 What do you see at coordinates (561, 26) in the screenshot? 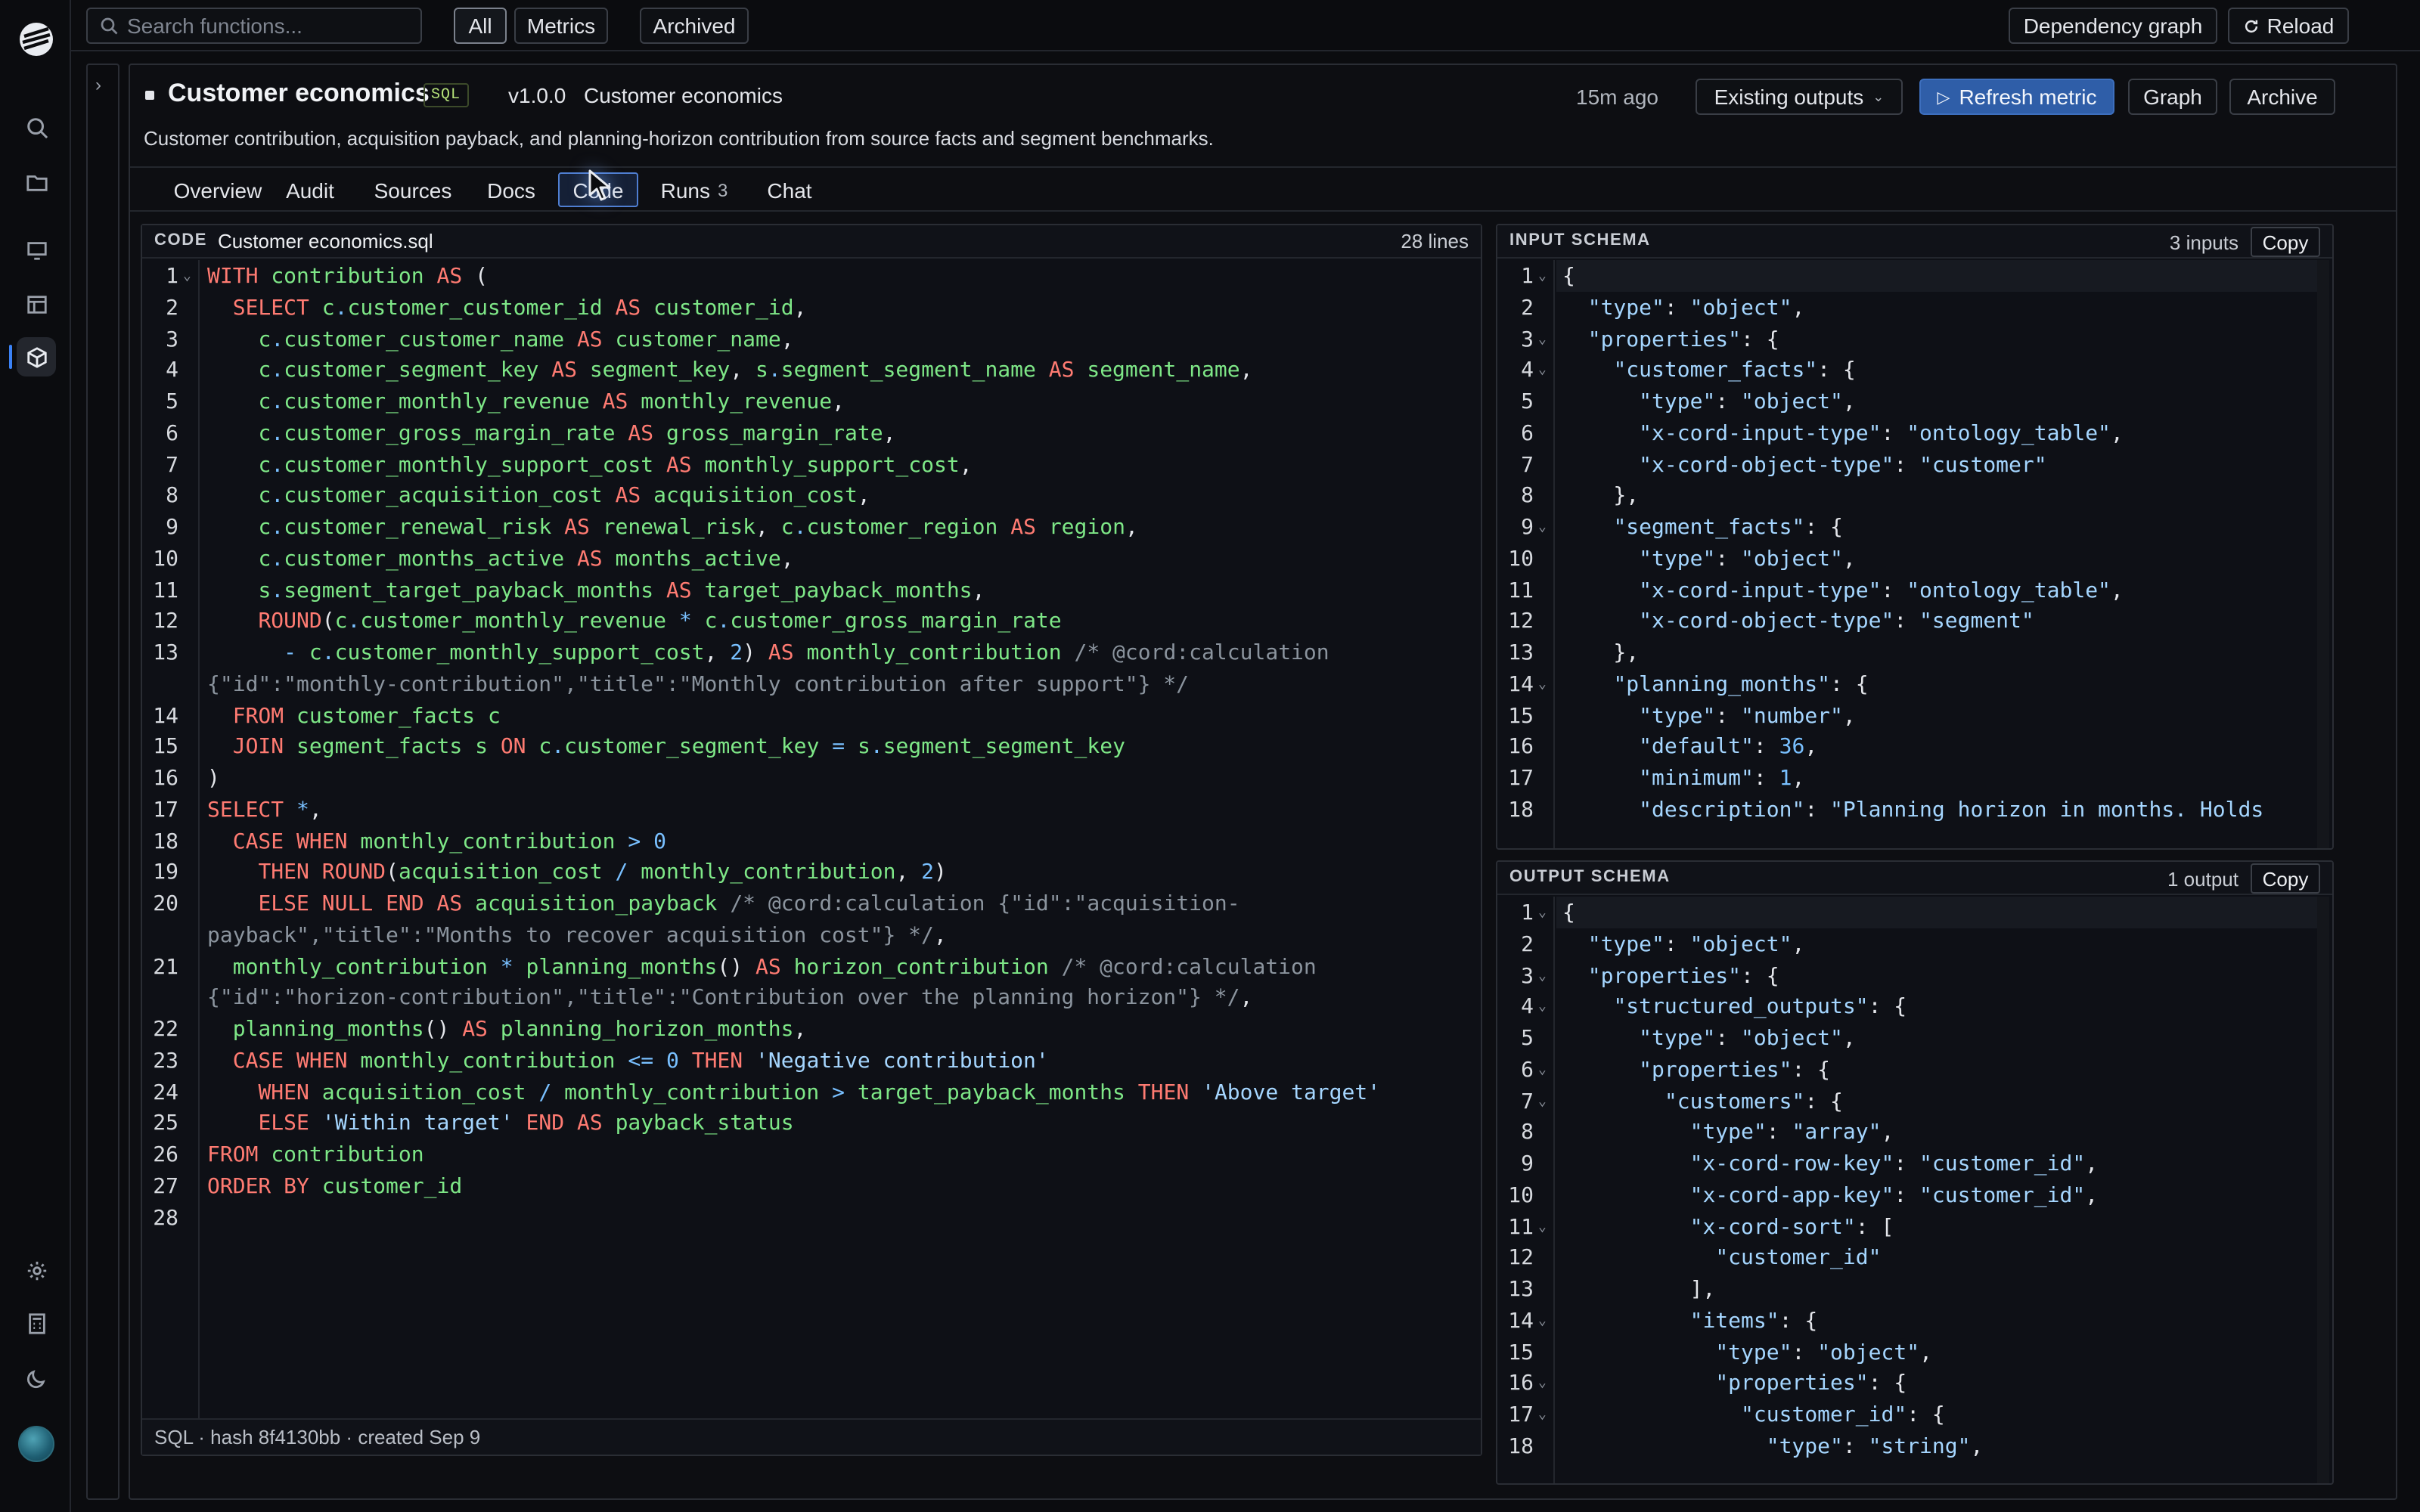
I see `filter-metrics: Metrics` at bounding box center [561, 26].